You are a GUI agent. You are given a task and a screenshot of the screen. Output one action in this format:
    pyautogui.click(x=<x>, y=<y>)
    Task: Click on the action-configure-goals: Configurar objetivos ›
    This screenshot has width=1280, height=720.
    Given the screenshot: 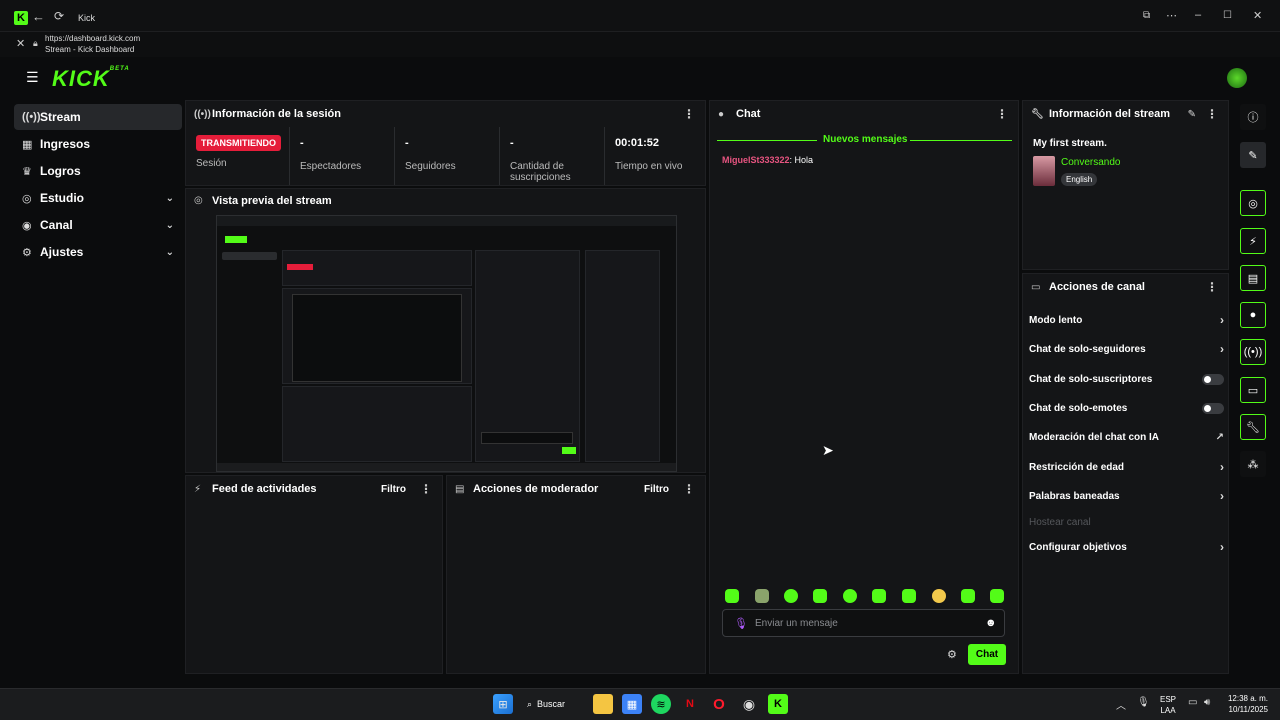 What is the action you would take?
    pyautogui.click(x=1126, y=547)
    